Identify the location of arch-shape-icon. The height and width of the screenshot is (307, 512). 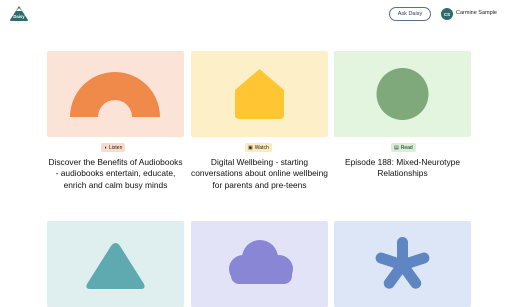
(115, 94).